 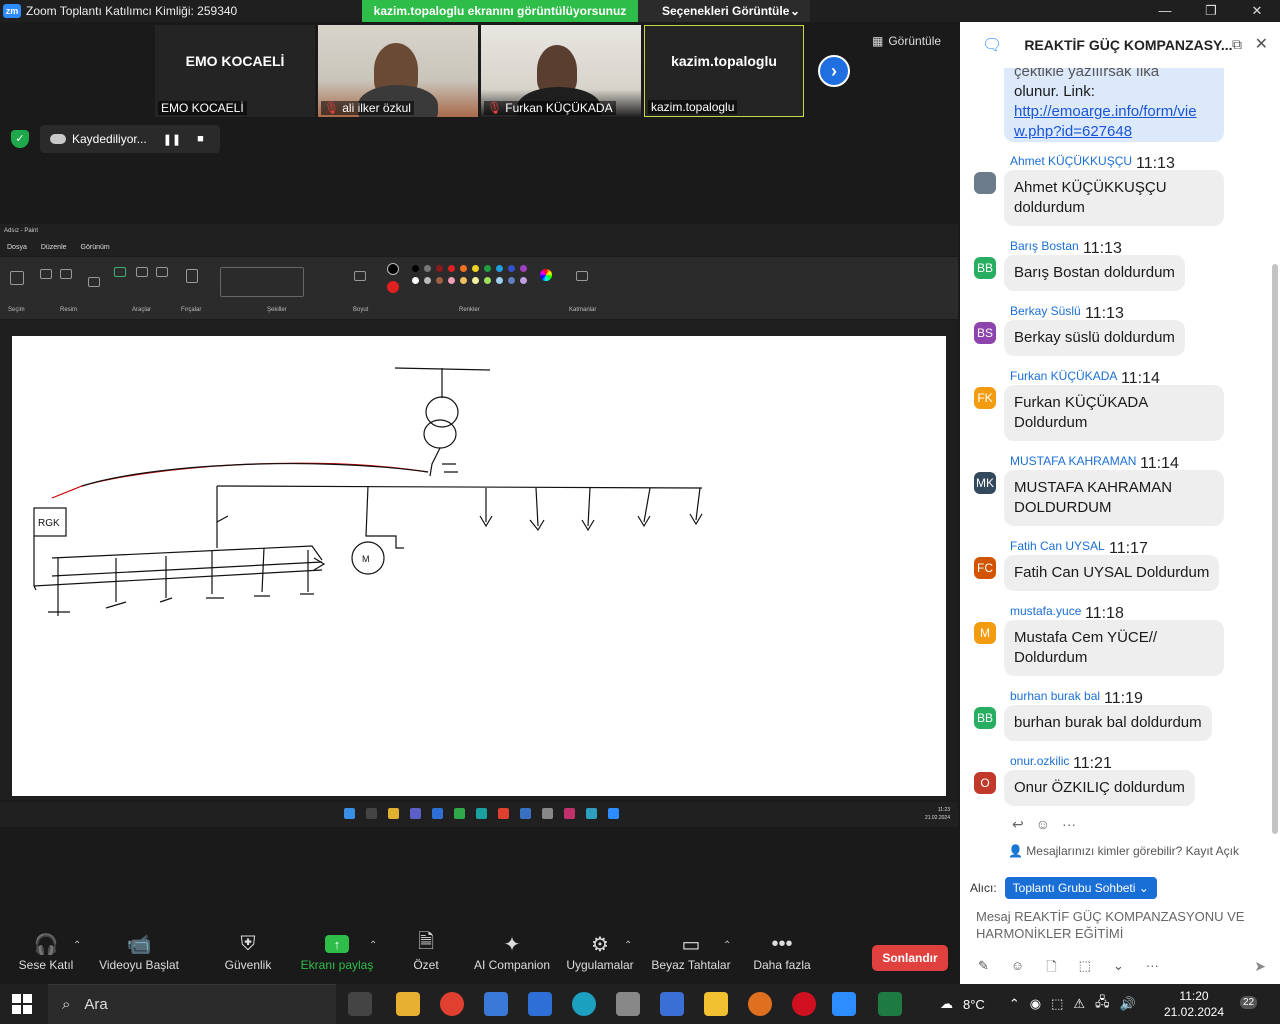 I want to click on more-icon: ···, so click(x=1152, y=969).